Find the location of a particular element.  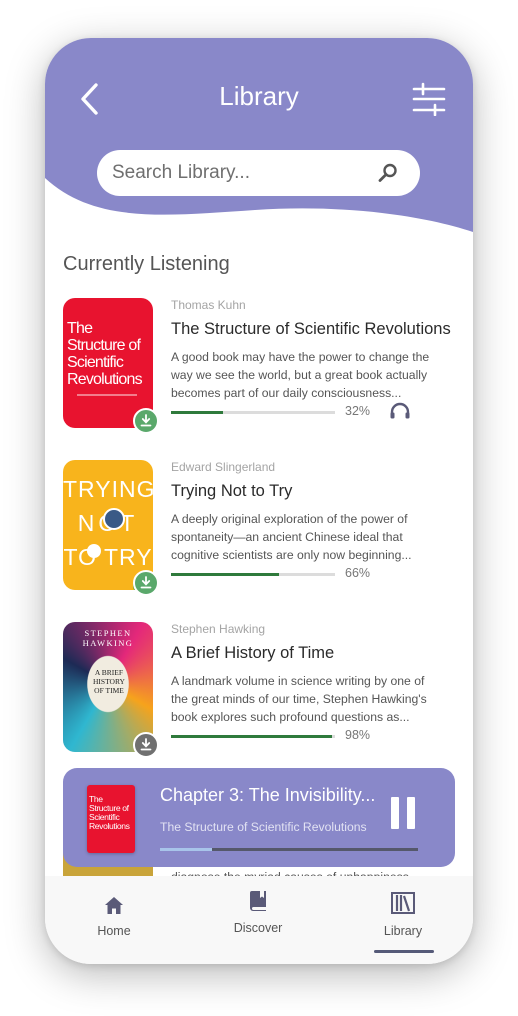

book-author: Thomas Kuhn is located at coordinates (208, 305).